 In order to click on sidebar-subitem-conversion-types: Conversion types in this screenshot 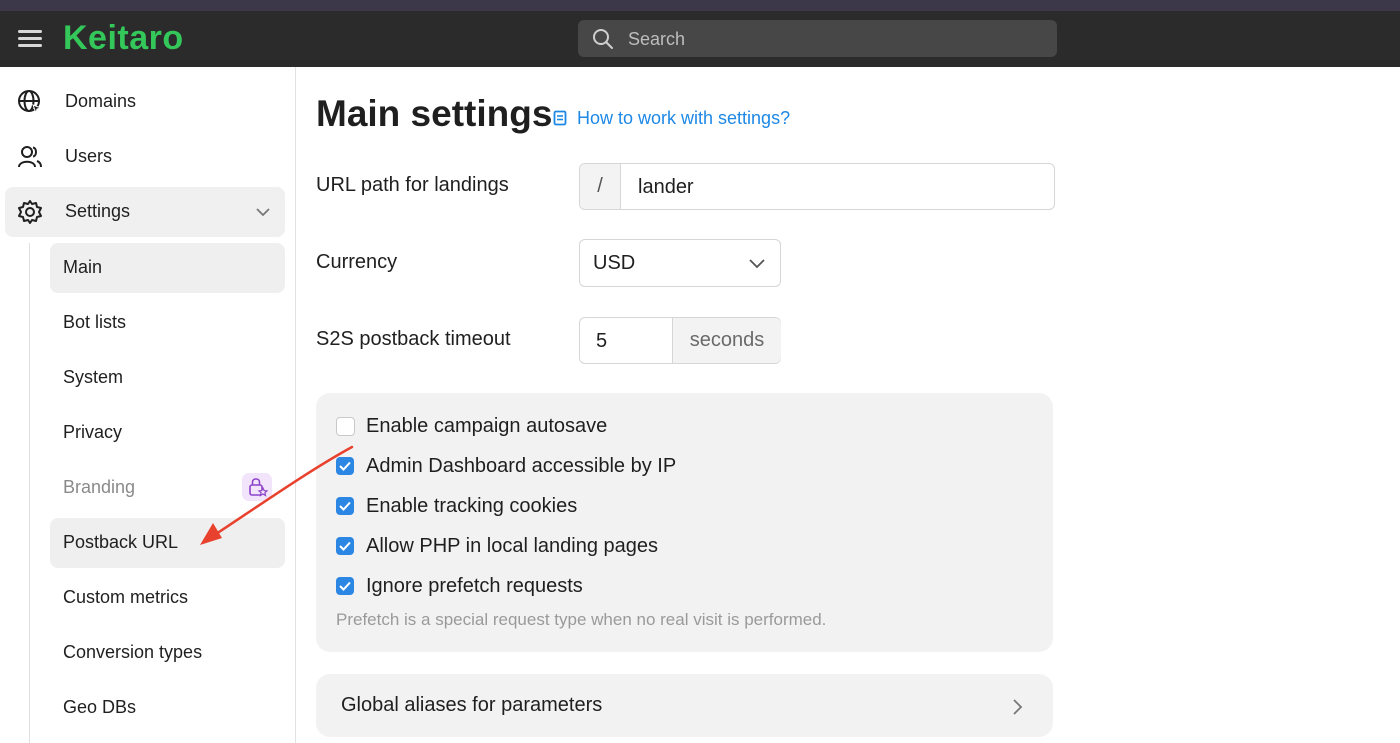, I will do `click(167, 653)`.